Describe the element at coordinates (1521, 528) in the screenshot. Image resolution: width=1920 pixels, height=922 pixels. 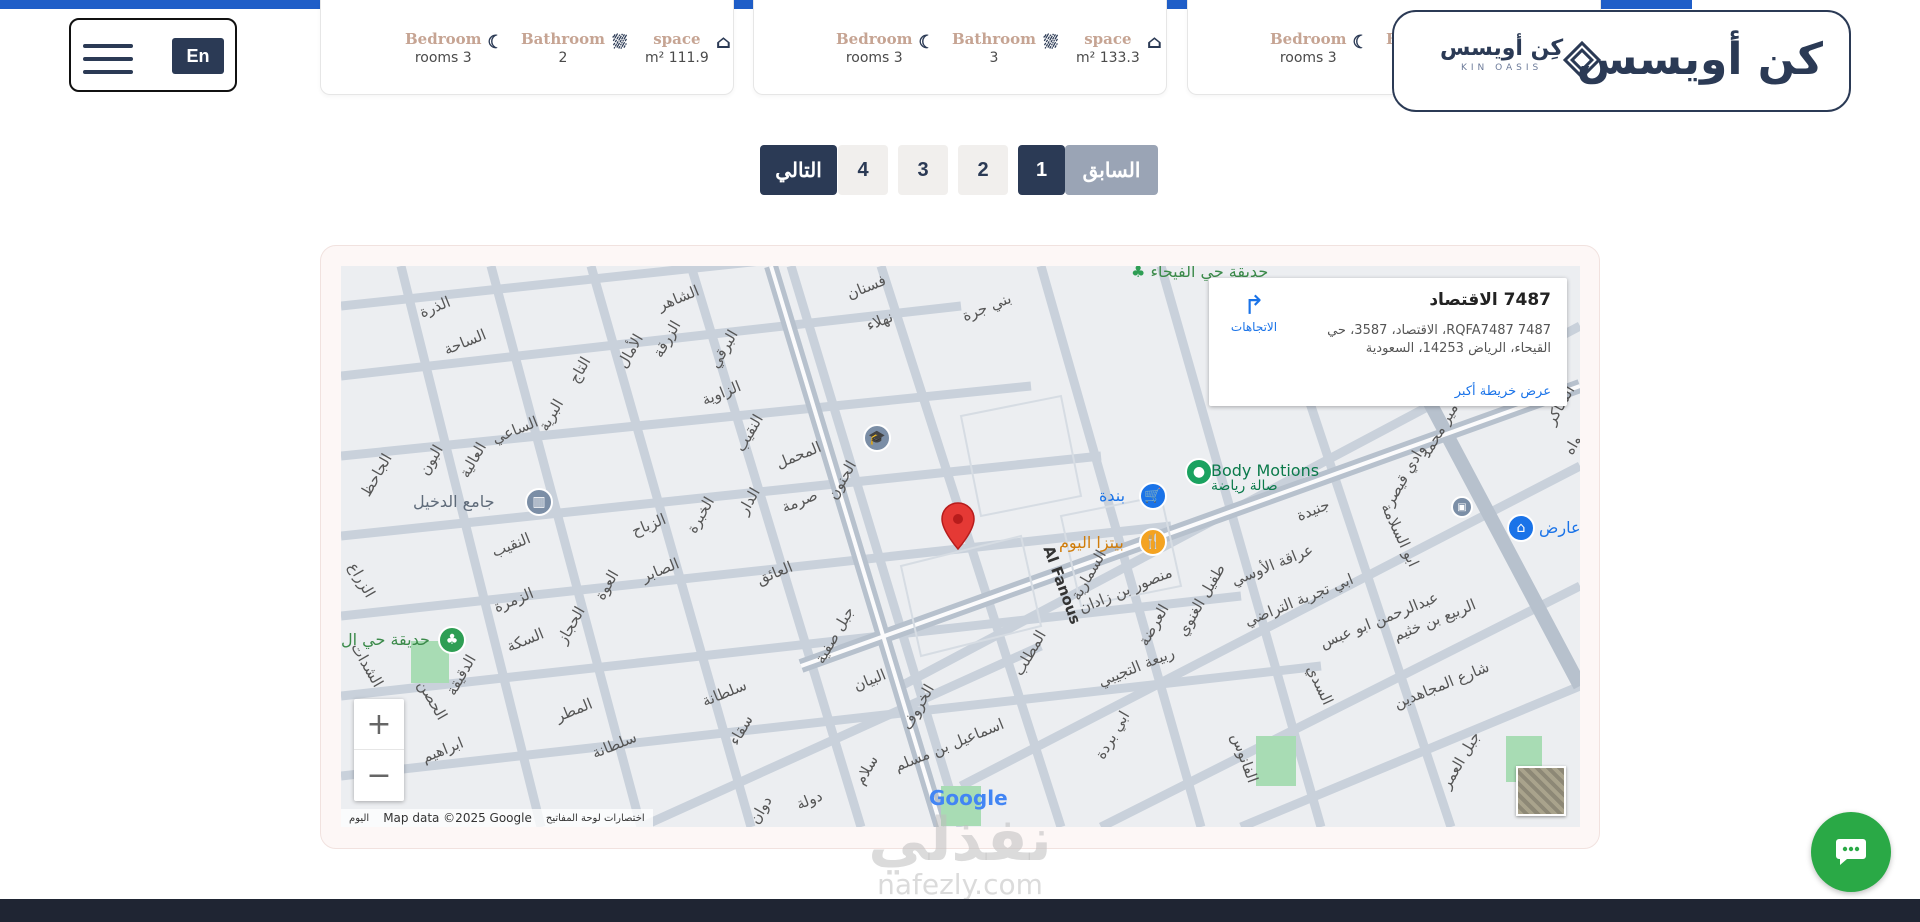
I see `shopping-bag-icon: ⌂` at that location.